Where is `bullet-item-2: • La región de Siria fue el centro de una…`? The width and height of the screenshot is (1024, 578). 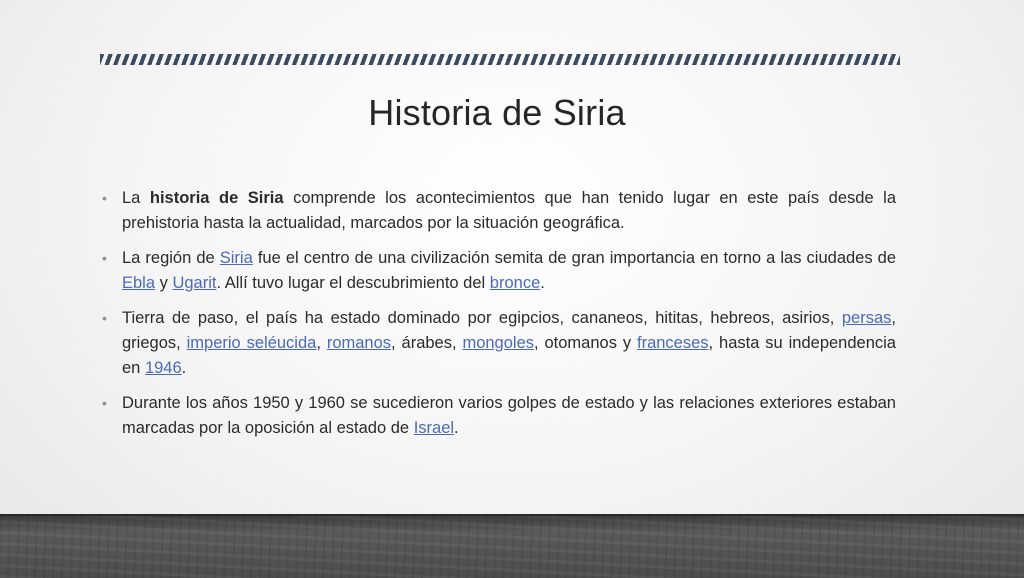
bullet-item-2: • La región de Siria fue el centro de una… is located at coordinates (498, 271).